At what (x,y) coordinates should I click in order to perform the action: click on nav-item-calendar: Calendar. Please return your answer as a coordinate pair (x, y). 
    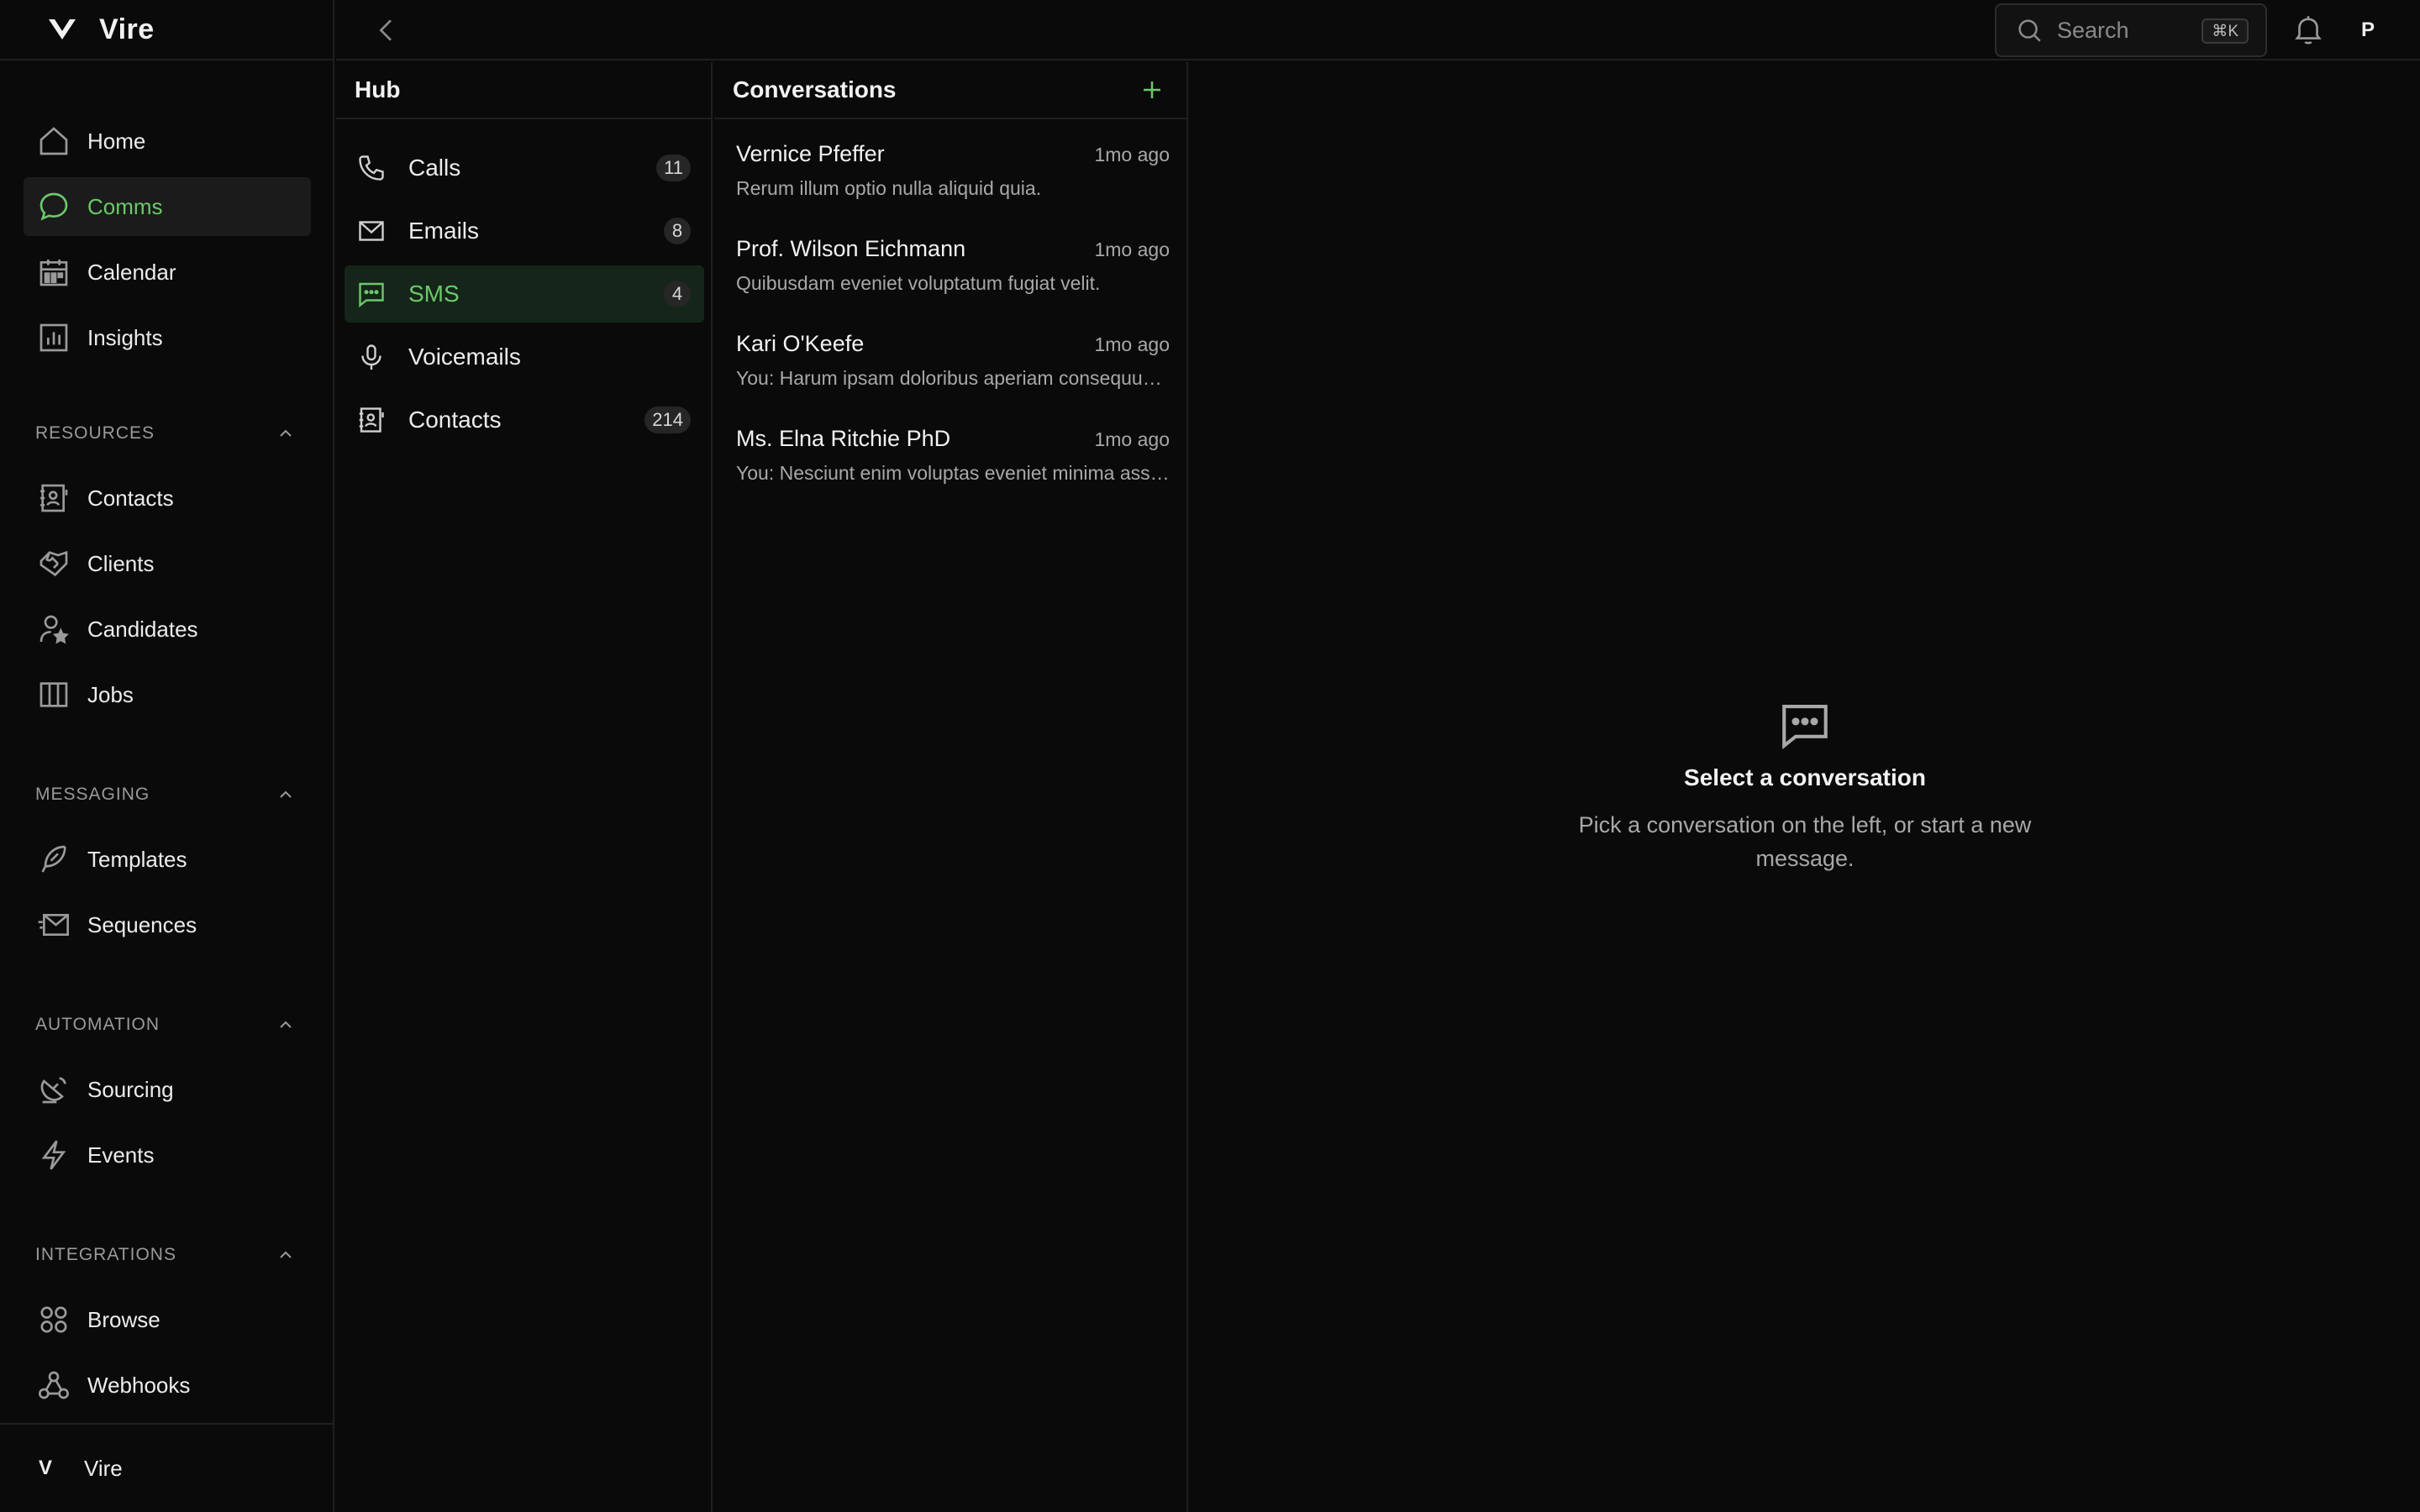
    Looking at the image, I should click on (167, 272).